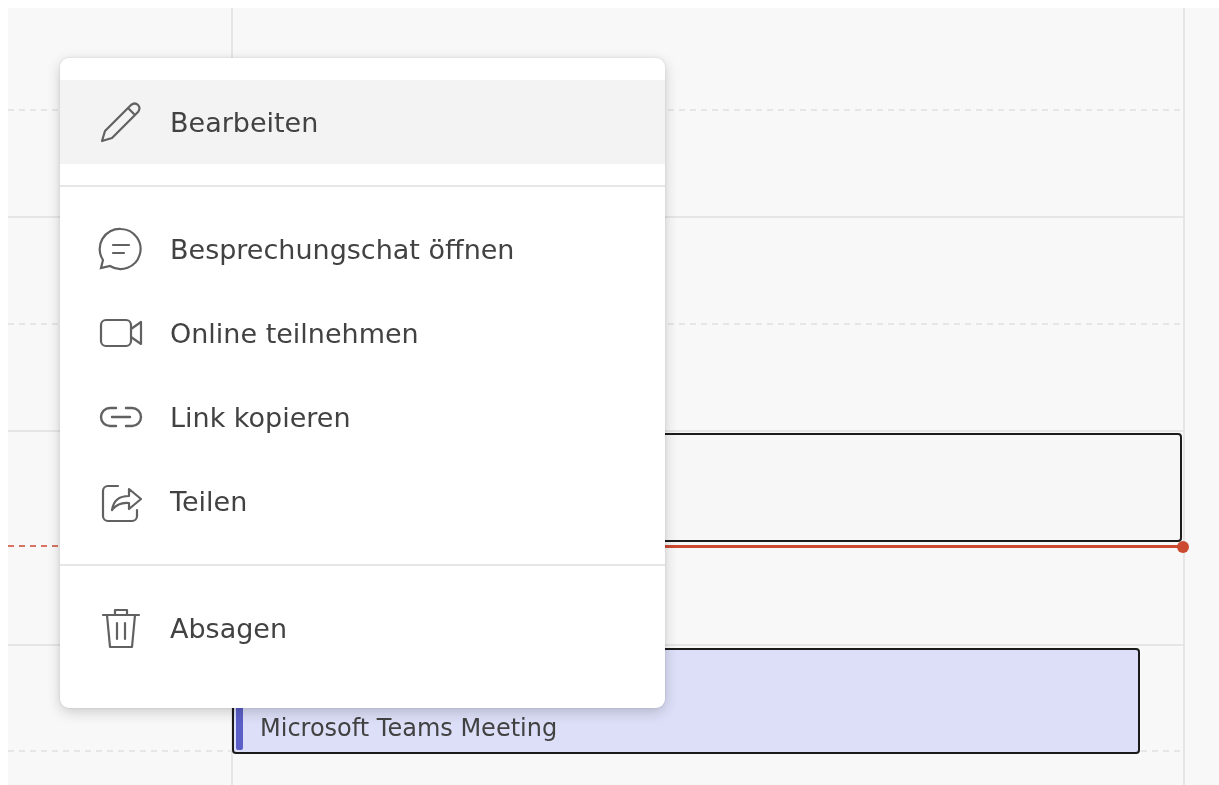  What do you see at coordinates (362, 417) in the screenshot?
I see `menu-item: Link kopieren` at bounding box center [362, 417].